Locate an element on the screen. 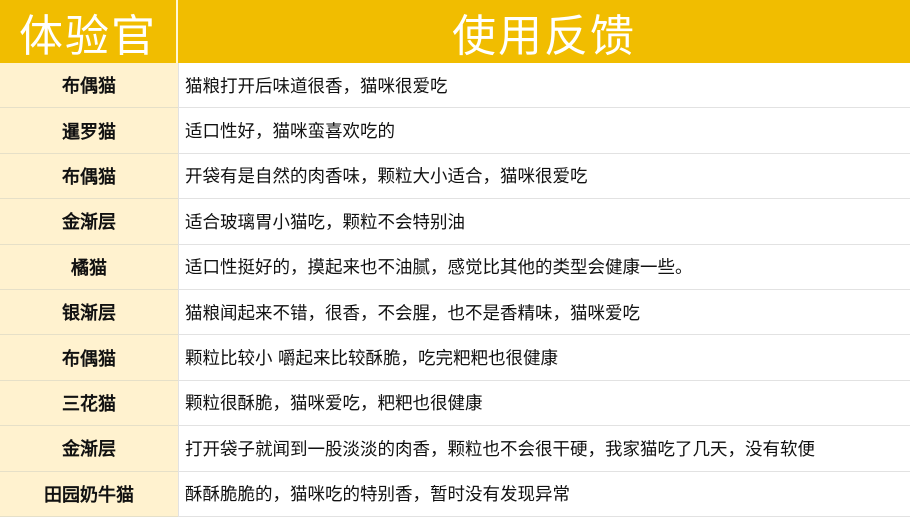 Image resolution: width=910 pixels, height=517 pixels. feedback-text: 酥酥脆脆的，猫咪吃的特别香，暂时没有发现异常 is located at coordinates (544, 494).